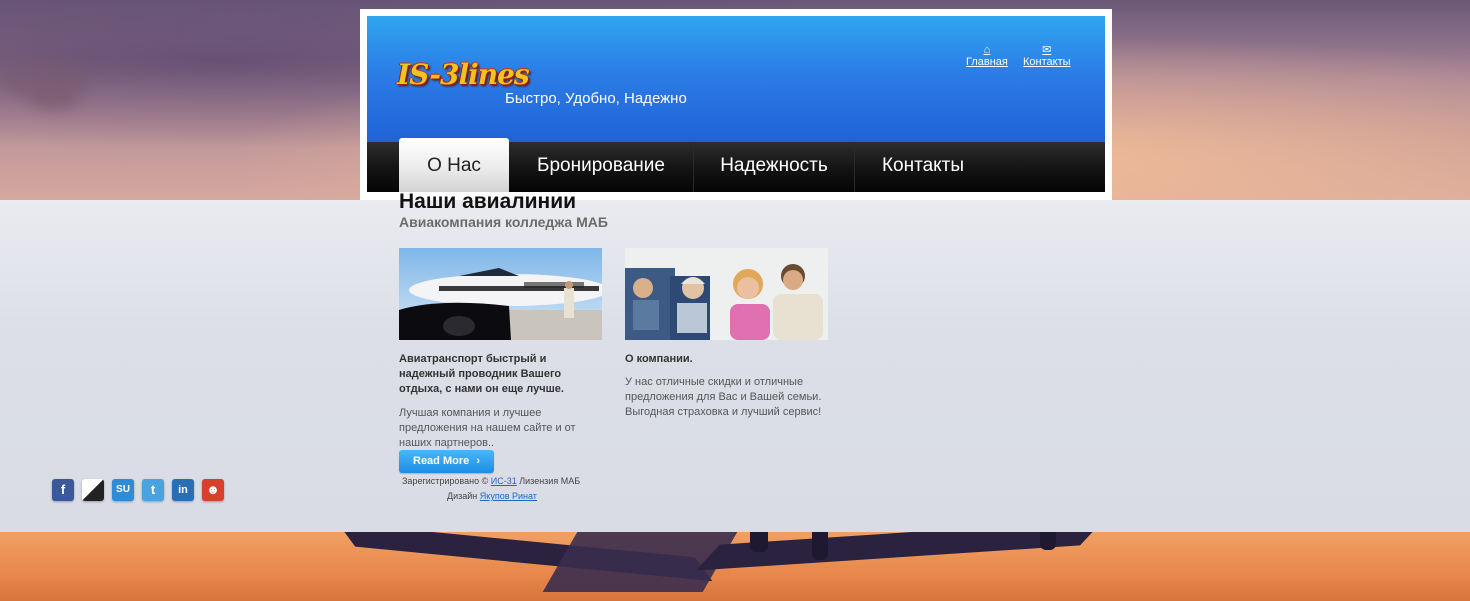 This screenshot has height=601, width=1470. Describe the element at coordinates (735, 560) in the screenshot. I see `sunset-background` at that location.